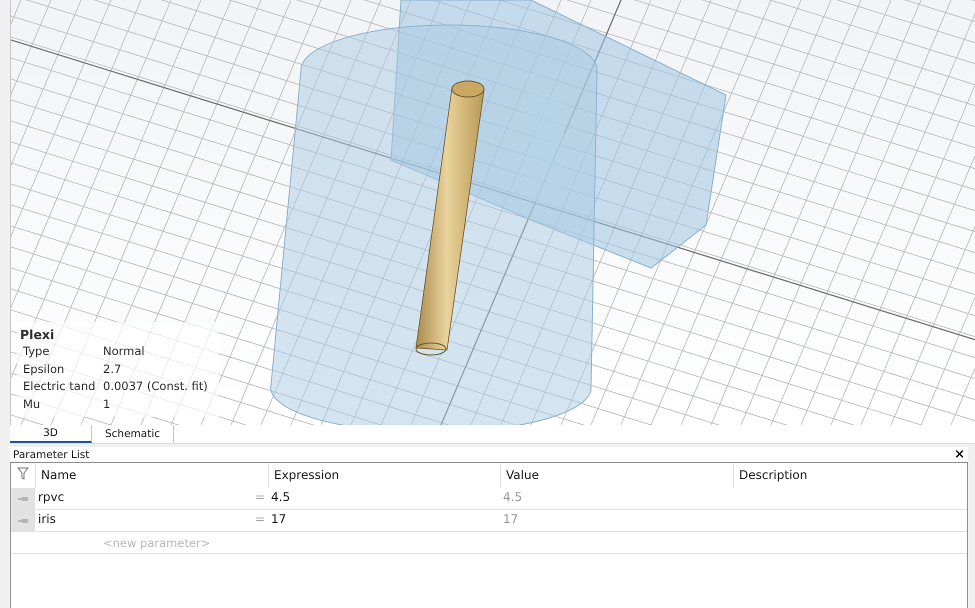 Image resolution: width=975 pixels, height=608 pixels. I want to click on column-header: Description, so click(850, 475).